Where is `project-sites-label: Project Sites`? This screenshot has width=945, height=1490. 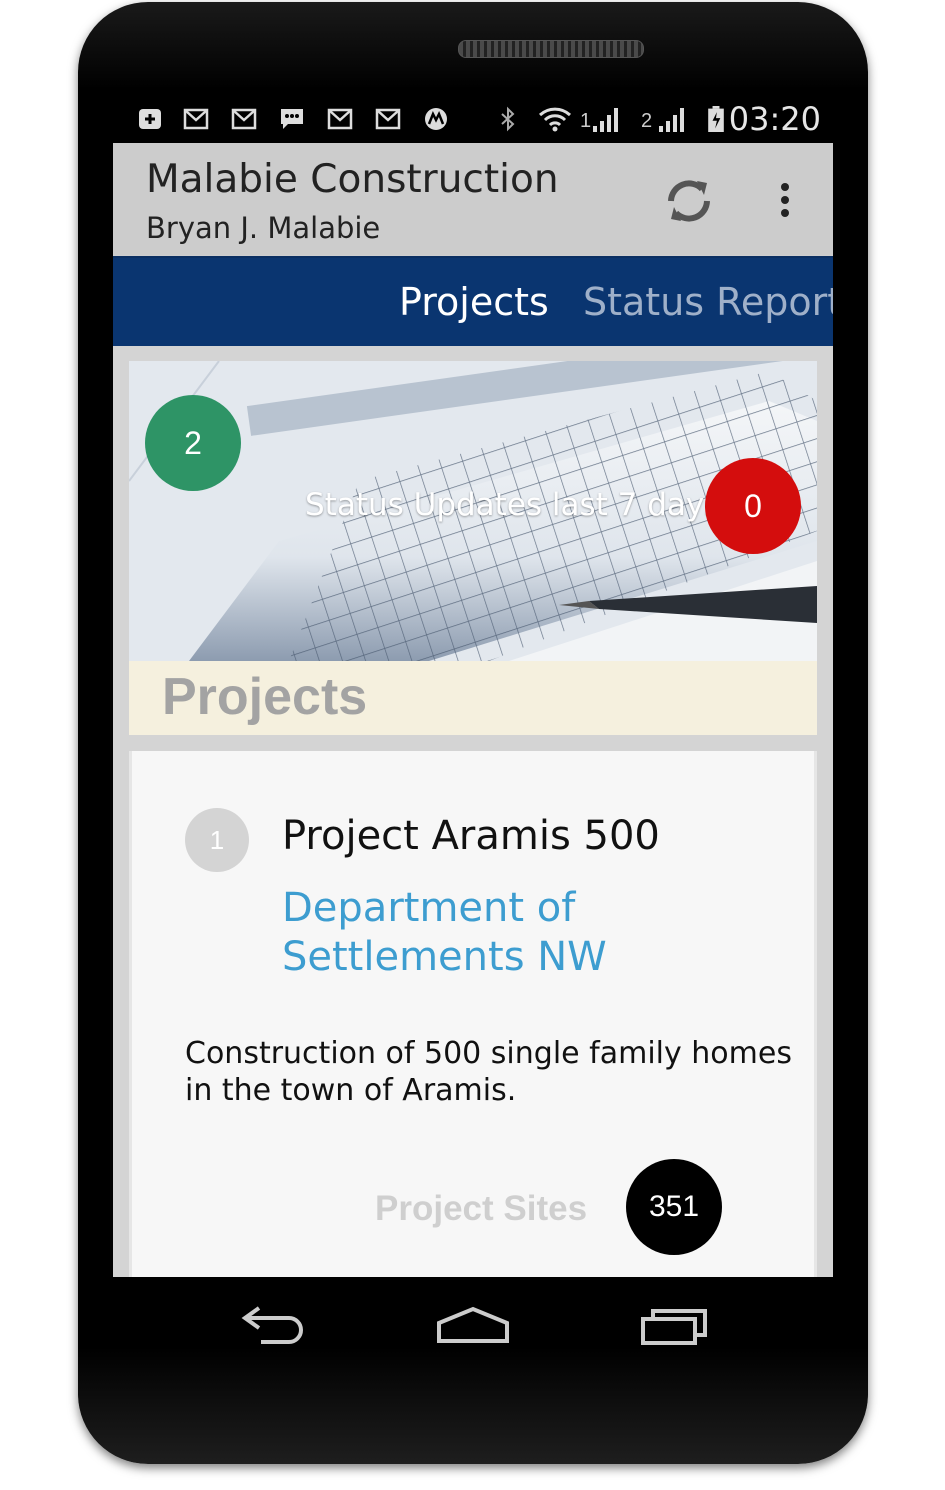
project-sites-label: Project Sites is located at coordinates (481, 1208).